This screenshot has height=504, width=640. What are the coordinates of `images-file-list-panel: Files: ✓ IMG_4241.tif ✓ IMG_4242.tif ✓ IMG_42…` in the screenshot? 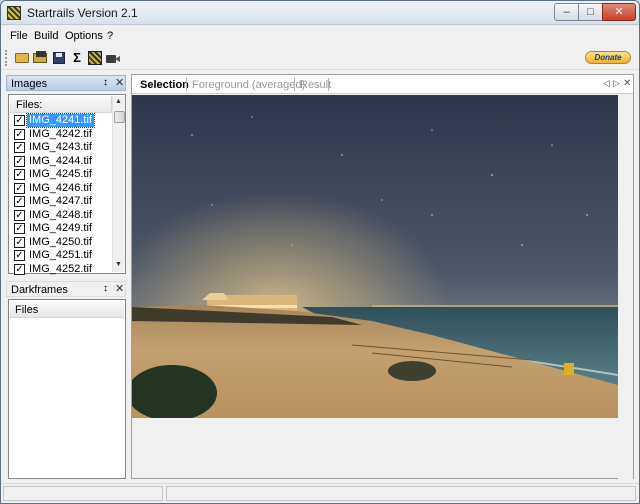 It's located at (67, 185).